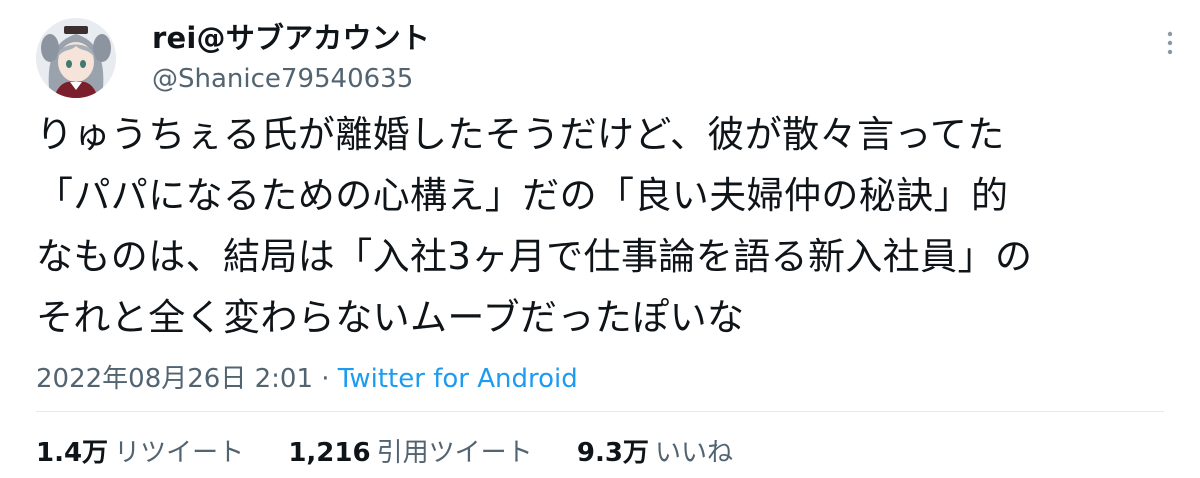  I want to click on engagement-stats: 1.4万 リツイート 1,216 引用ツイート 9.3万 いいね, so click(384, 453).